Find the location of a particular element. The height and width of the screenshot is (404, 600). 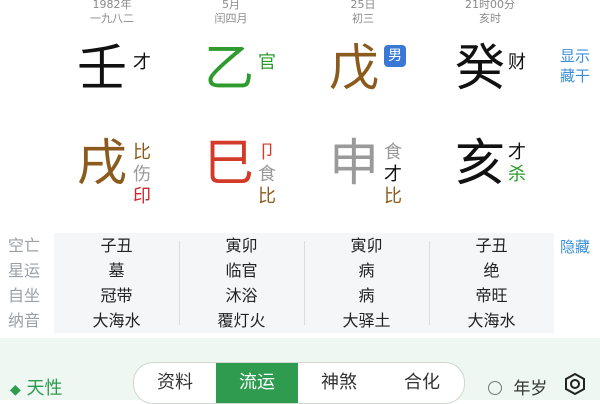

branch-month: 巳 is located at coordinates (229, 163).